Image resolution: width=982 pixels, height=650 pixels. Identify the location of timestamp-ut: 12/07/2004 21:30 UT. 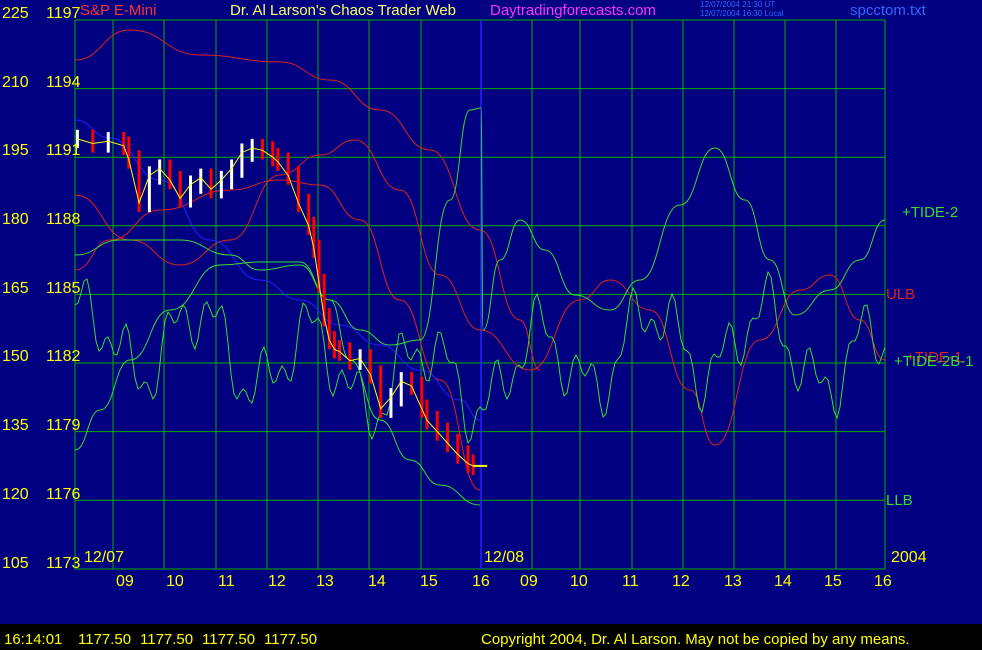
(738, 4).